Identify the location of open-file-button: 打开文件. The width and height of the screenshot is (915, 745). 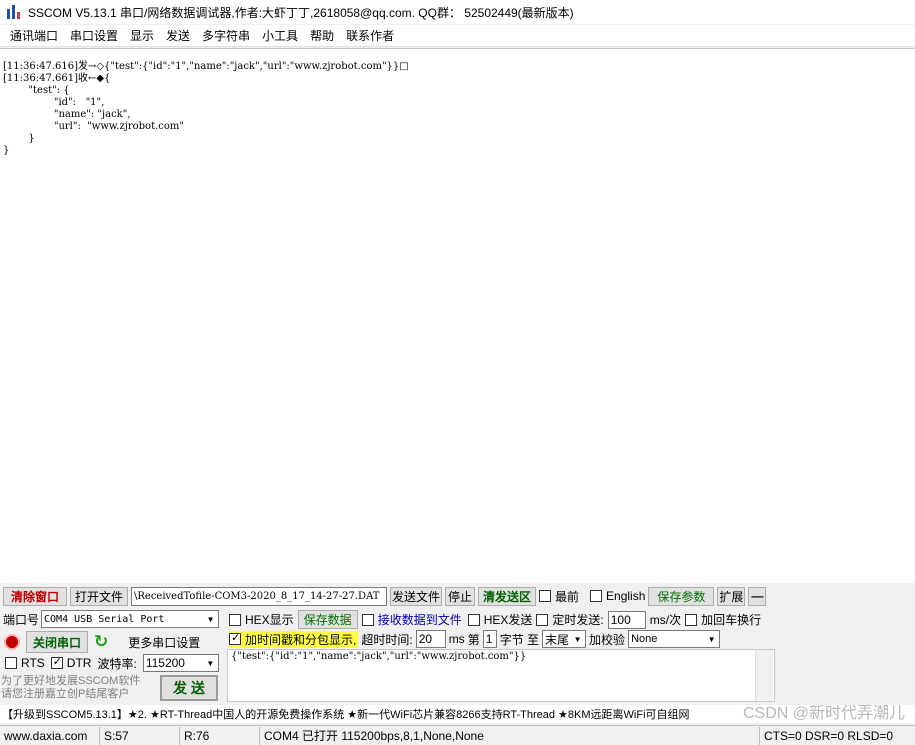
(99, 596).